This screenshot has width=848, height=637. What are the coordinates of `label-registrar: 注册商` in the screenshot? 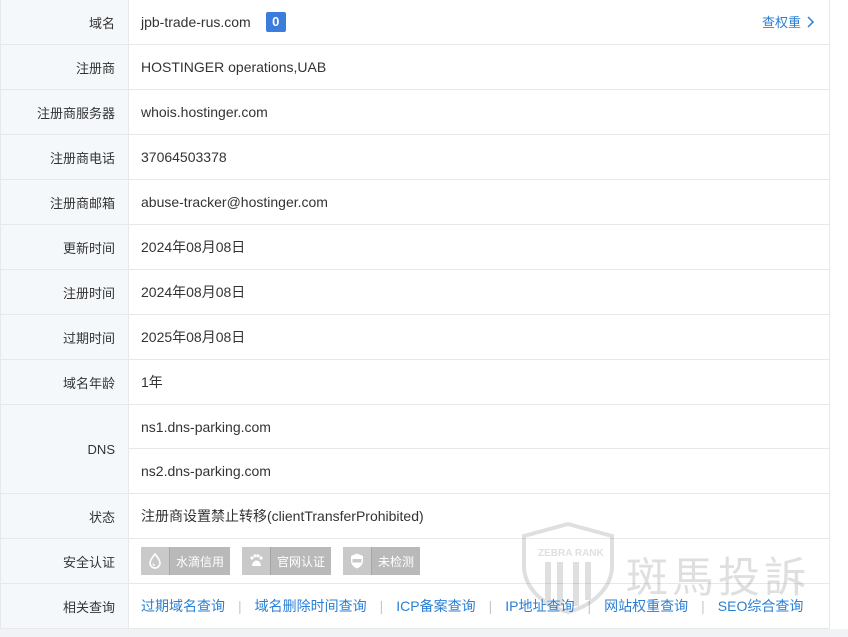 It's located at (64, 67).